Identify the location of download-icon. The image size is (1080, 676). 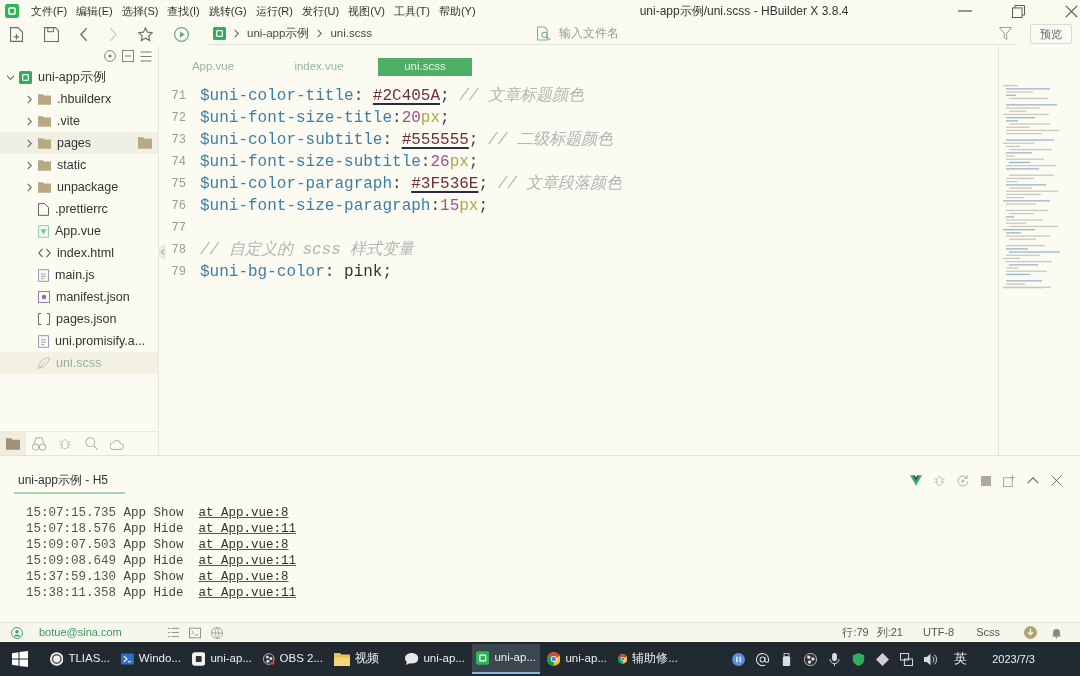
(1030, 632).